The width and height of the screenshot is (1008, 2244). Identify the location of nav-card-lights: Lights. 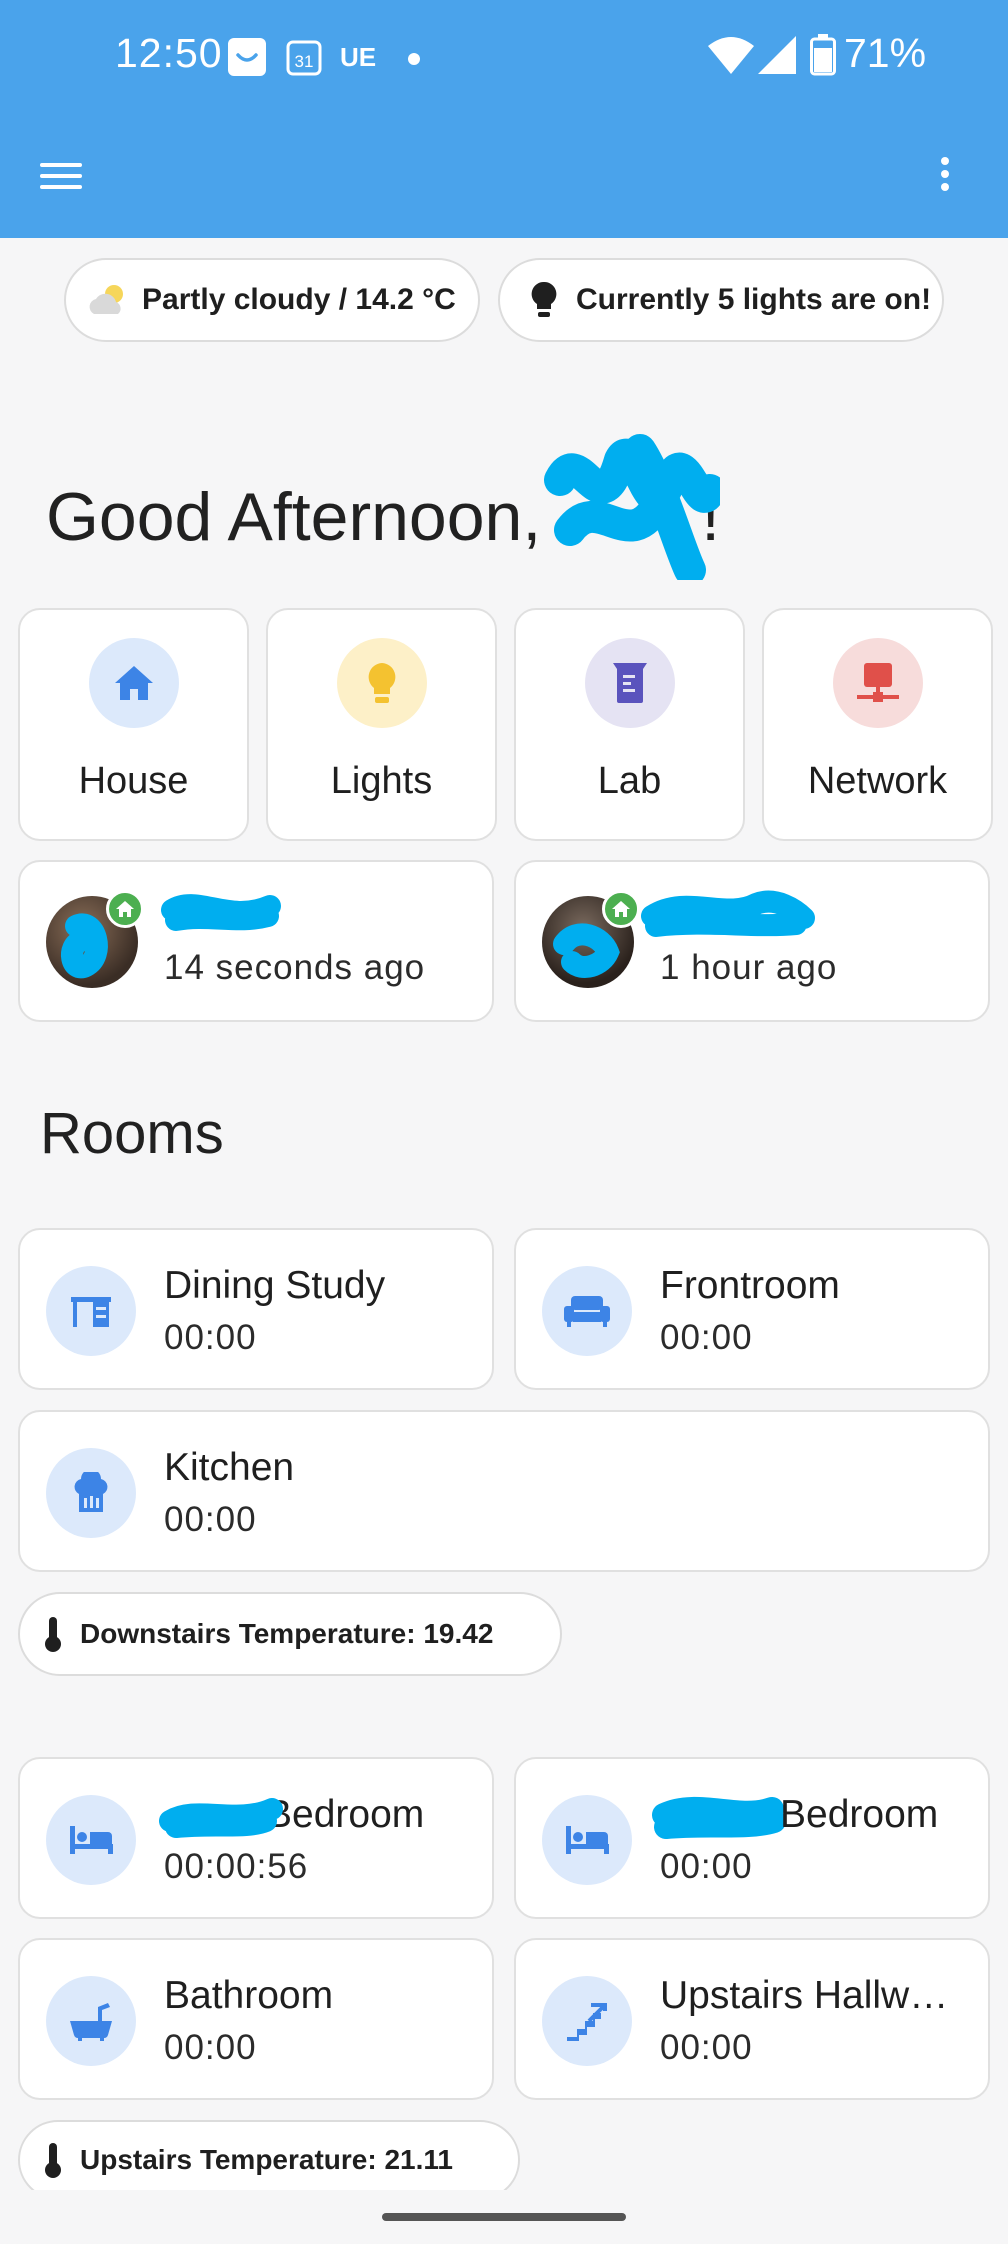
(381, 724).